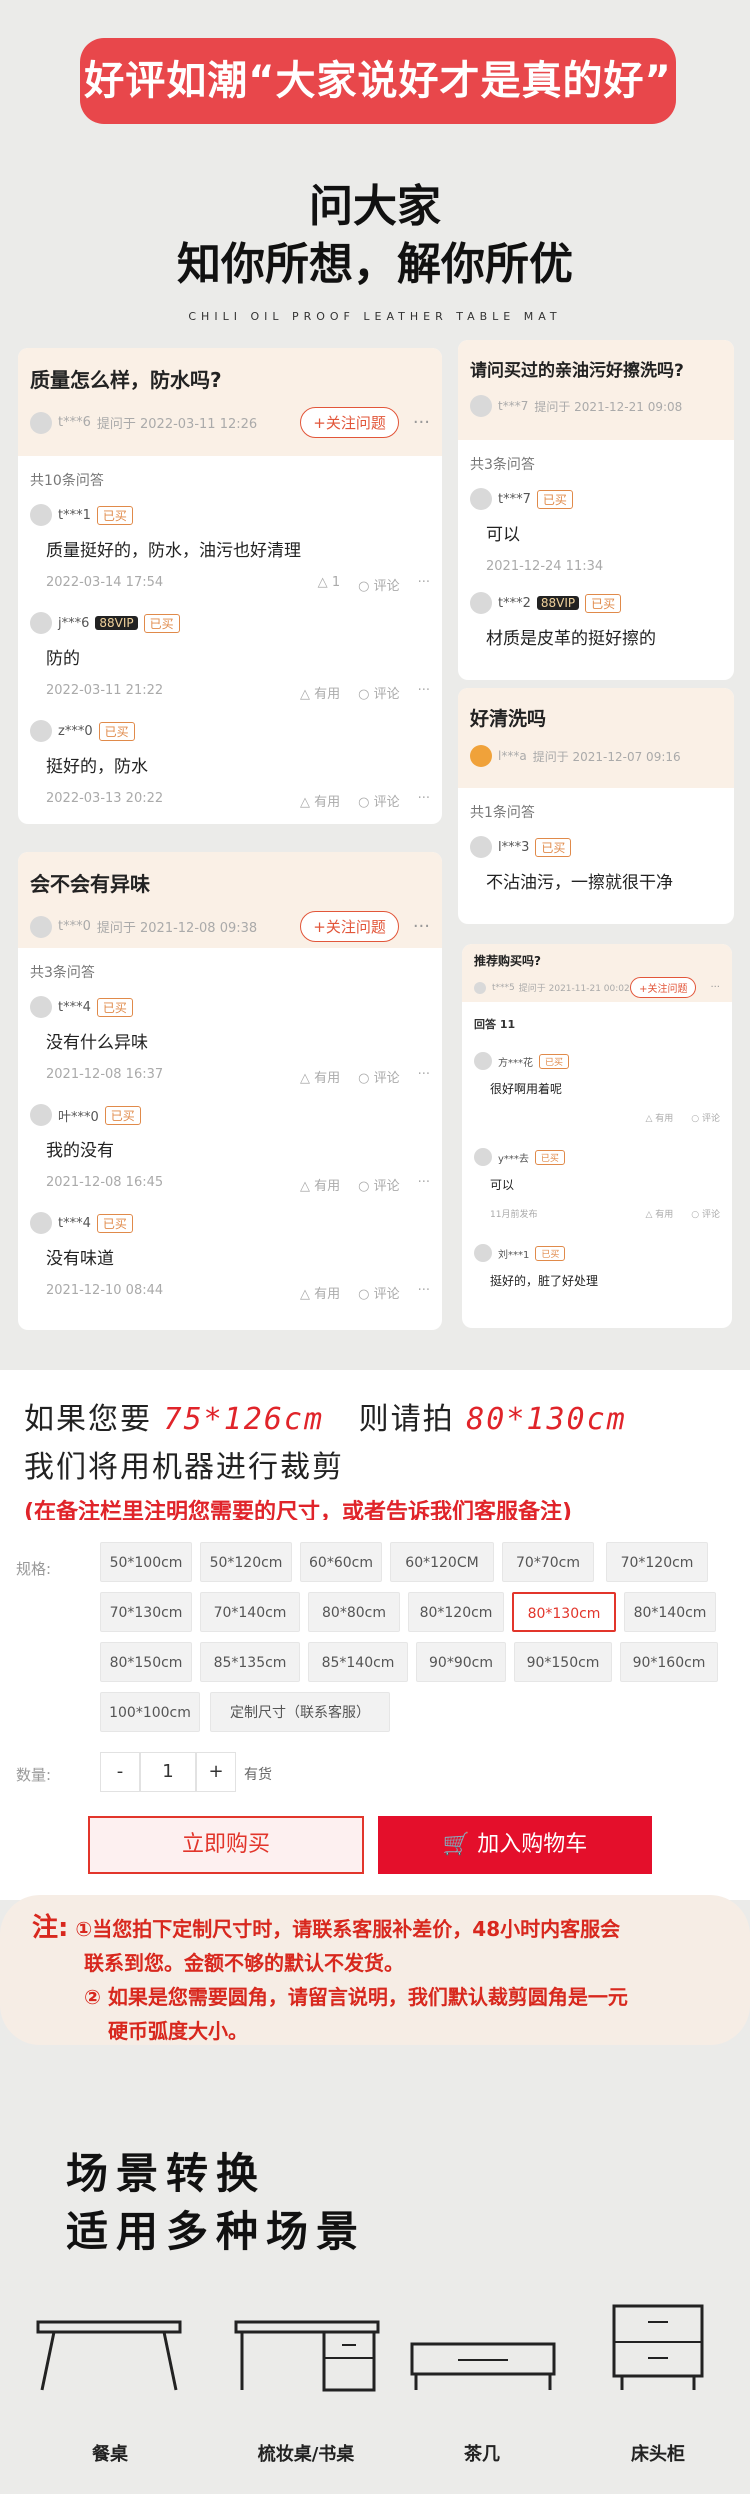  Describe the element at coordinates (250, 1662) in the screenshot. I see `spec-option: 85*135cm` at that location.